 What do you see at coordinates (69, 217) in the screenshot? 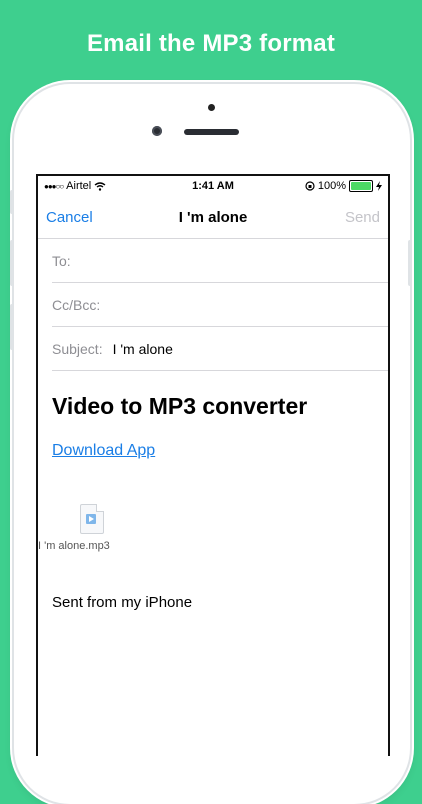
I see `cancel-button: Cancel` at bounding box center [69, 217].